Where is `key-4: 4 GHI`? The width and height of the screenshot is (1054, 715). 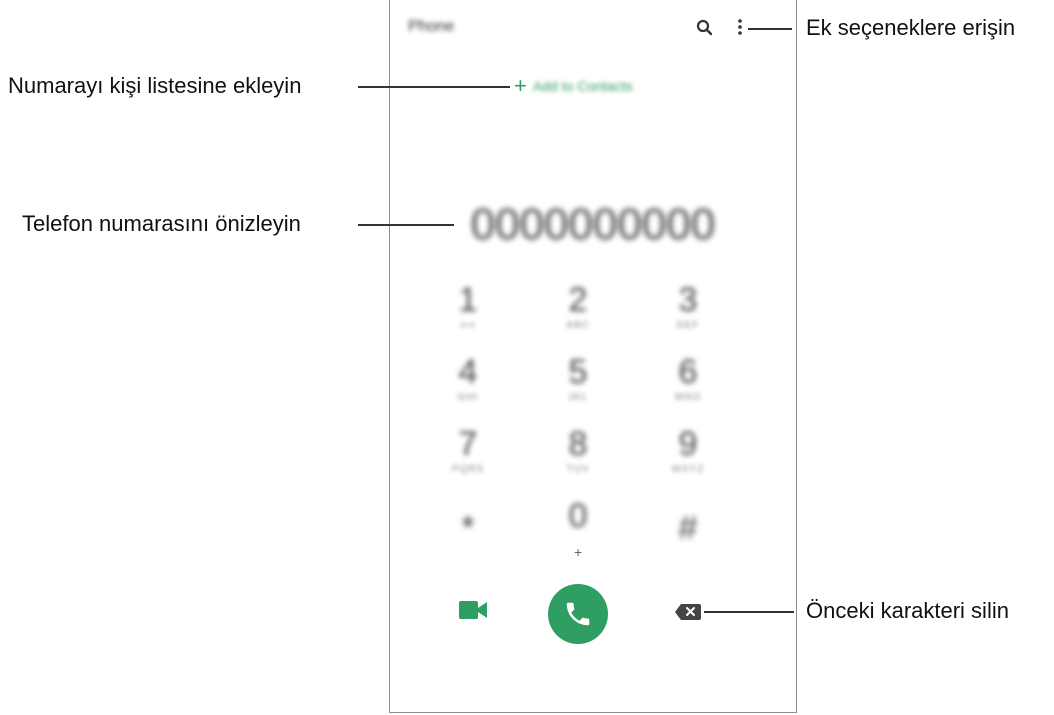
key-4: 4 GHI is located at coordinates (468, 378).